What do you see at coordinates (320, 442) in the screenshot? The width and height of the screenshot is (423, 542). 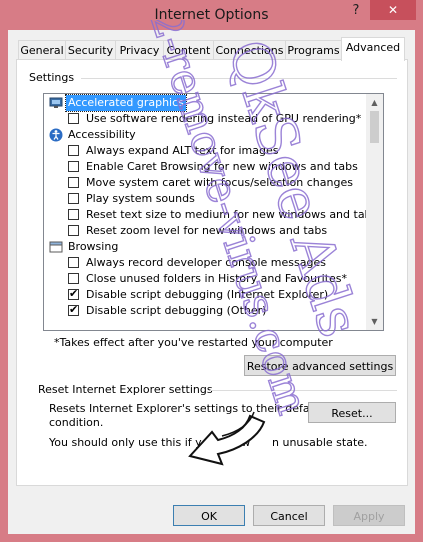 I see `reset-warning-tail: n unusable state.` at bounding box center [320, 442].